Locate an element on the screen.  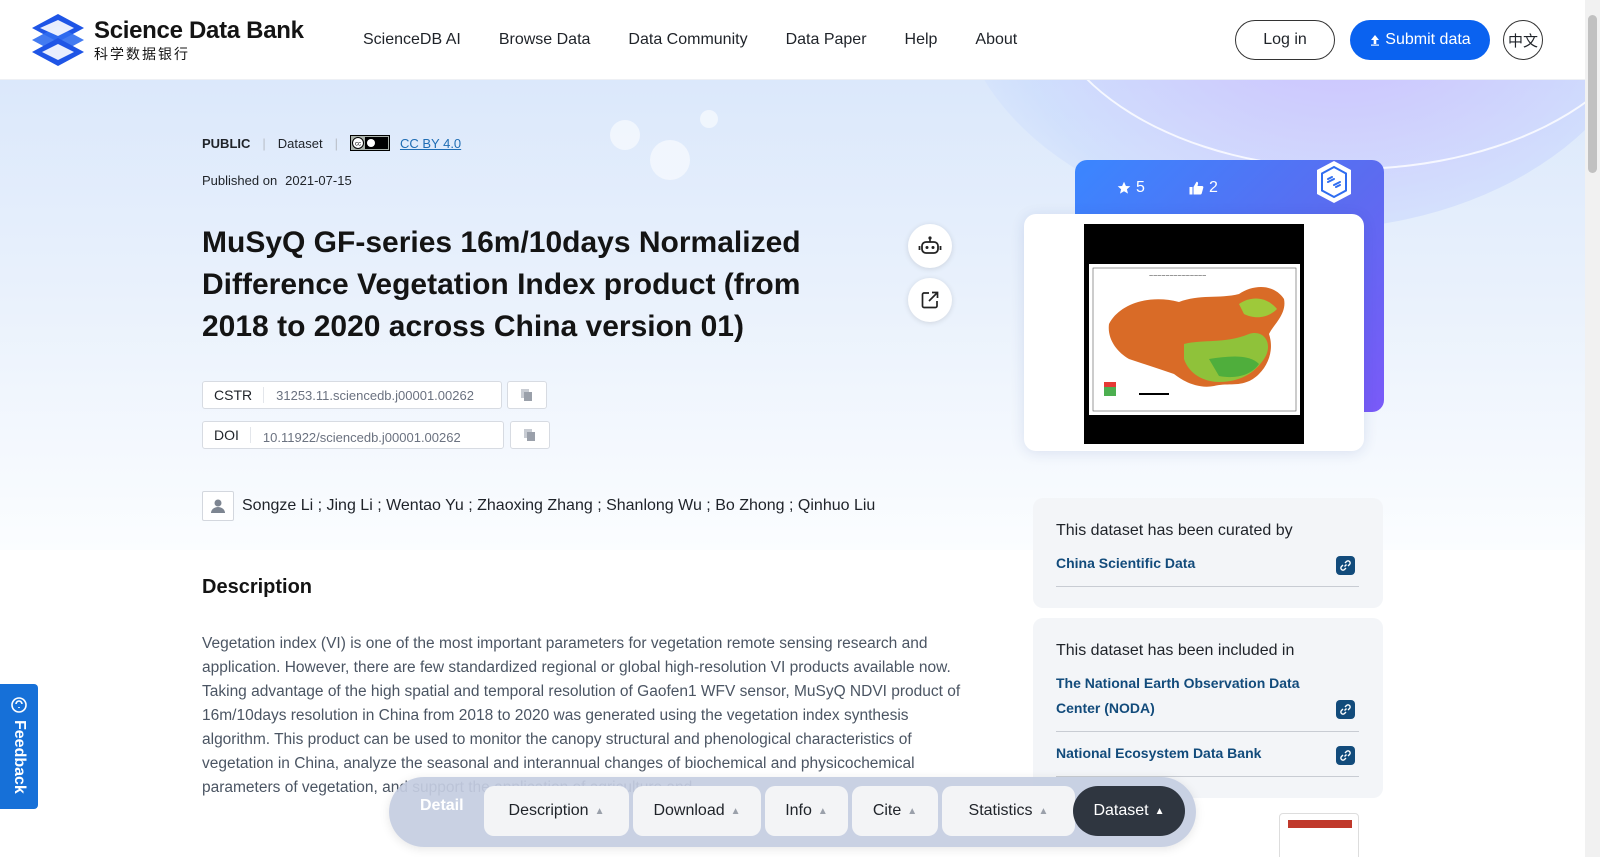
doi-value: 10.11922/sciencedb.j00001.00262 is located at coordinates (362, 437).